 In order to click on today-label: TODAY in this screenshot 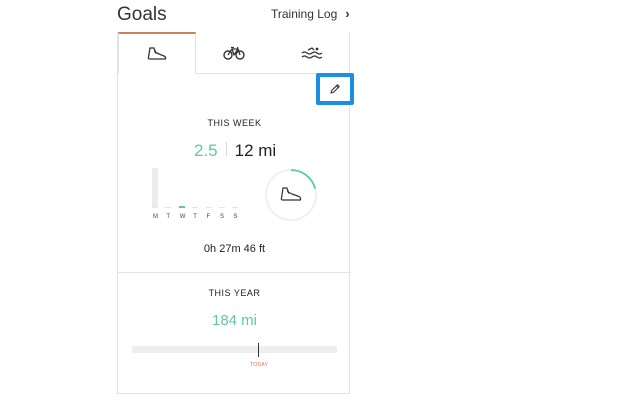, I will do `click(259, 365)`.